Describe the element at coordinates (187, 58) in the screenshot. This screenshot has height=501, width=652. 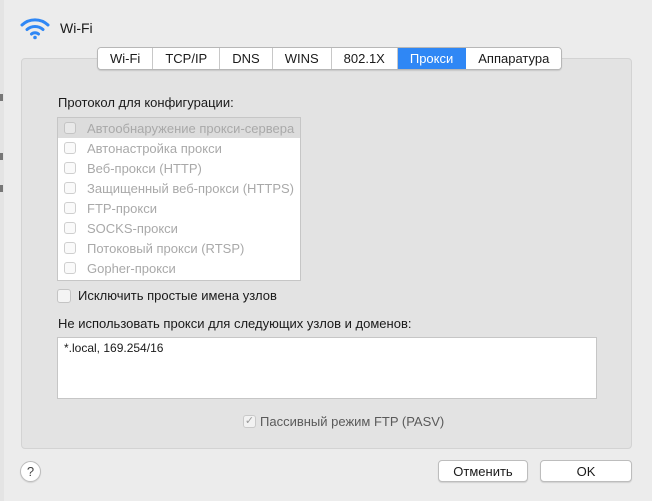
I see `tab-tcpip: TCP/IP` at that location.